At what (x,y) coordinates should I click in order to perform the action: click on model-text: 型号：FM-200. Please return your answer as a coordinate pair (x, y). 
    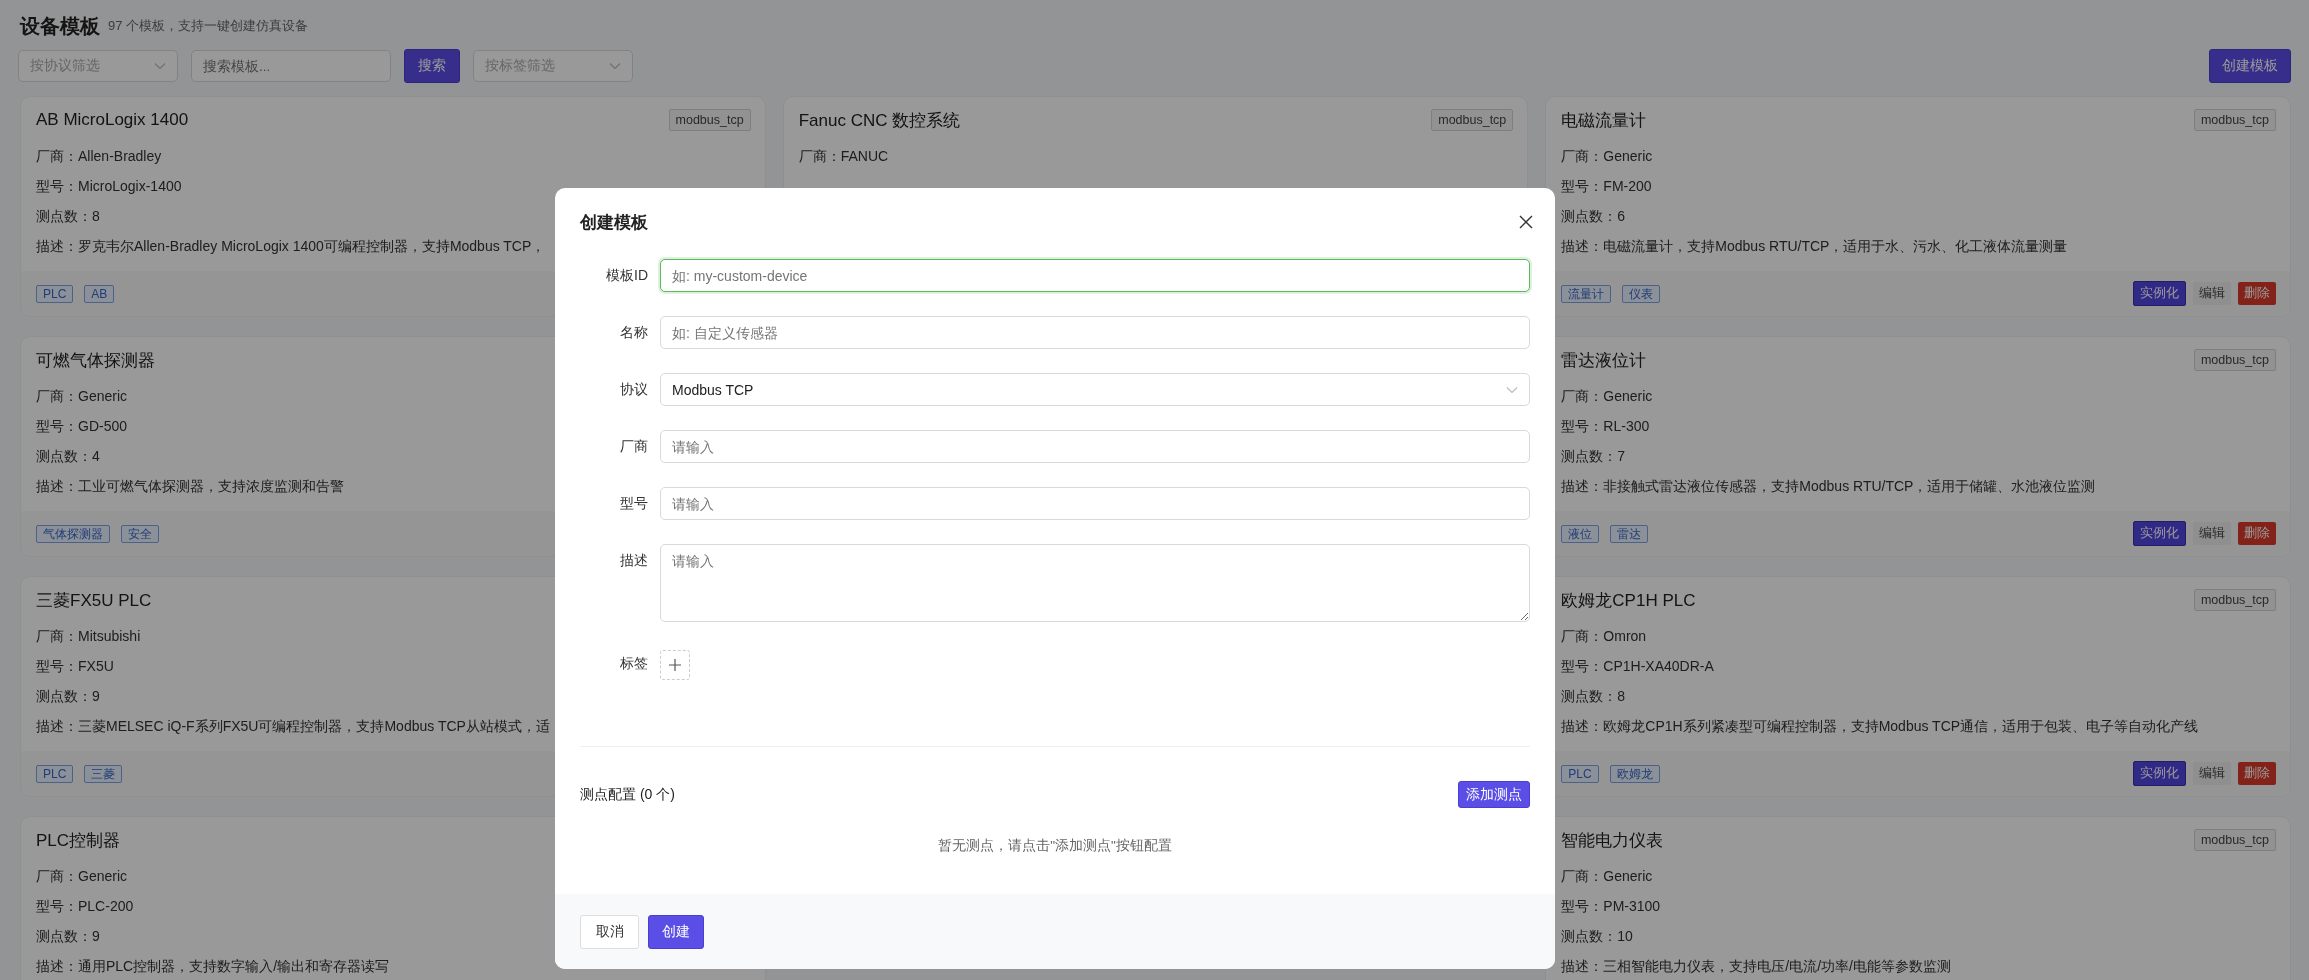
    Looking at the image, I should click on (1606, 186).